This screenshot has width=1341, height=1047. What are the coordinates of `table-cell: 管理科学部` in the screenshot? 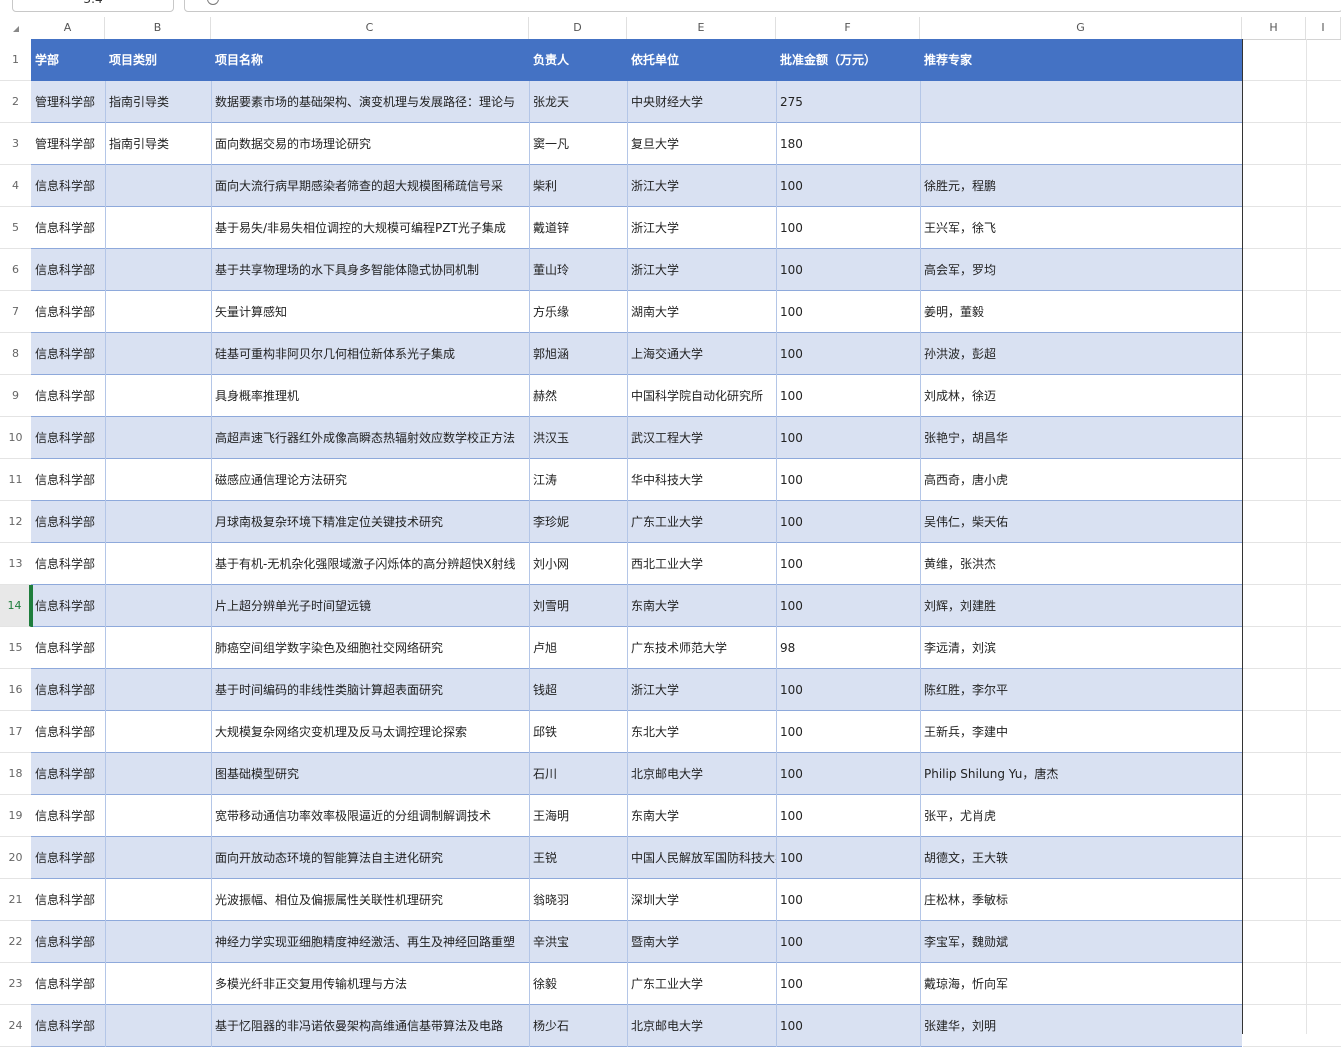 It's located at (68, 102).